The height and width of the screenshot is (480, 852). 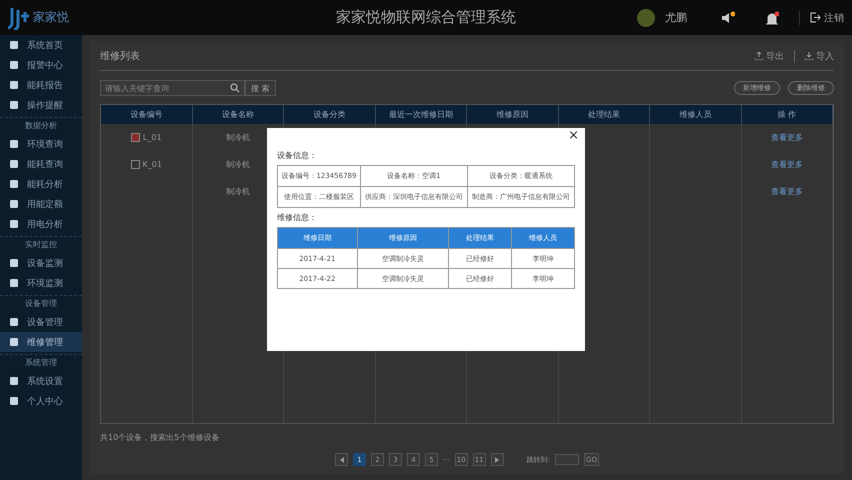 I want to click on table-cell: K_01, so click(x=152, y=164).